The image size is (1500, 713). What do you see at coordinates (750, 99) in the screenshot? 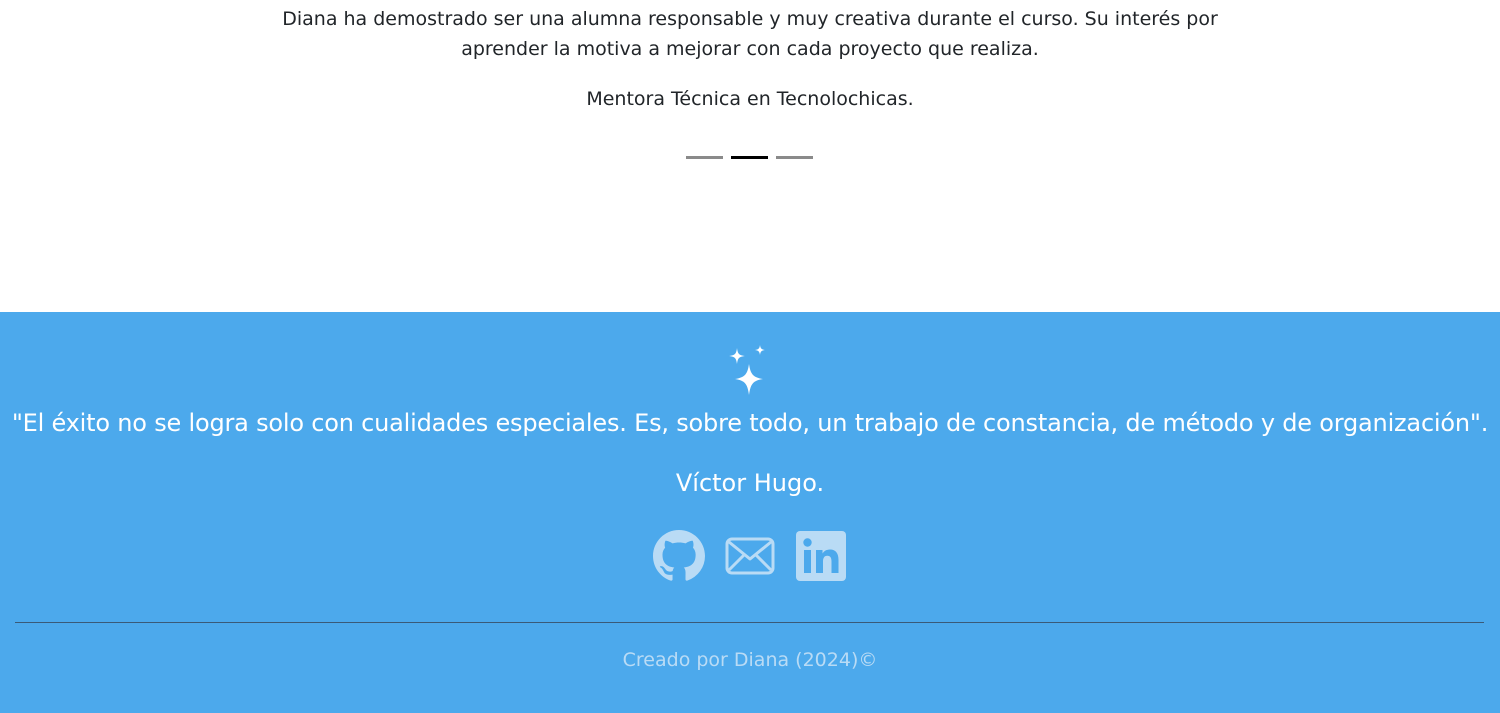
I see `testimonial-author: Mentora Técnica en Tecnolochicas.` at bounding box center [750, 99].